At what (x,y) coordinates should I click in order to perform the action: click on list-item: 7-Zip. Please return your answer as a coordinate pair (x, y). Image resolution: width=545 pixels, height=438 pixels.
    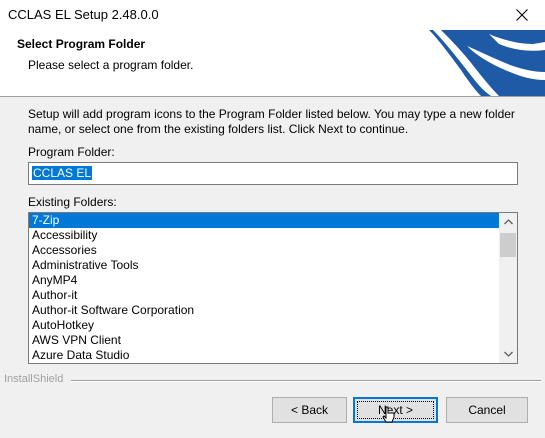
    Looking at the image, I should click on (264, 220).